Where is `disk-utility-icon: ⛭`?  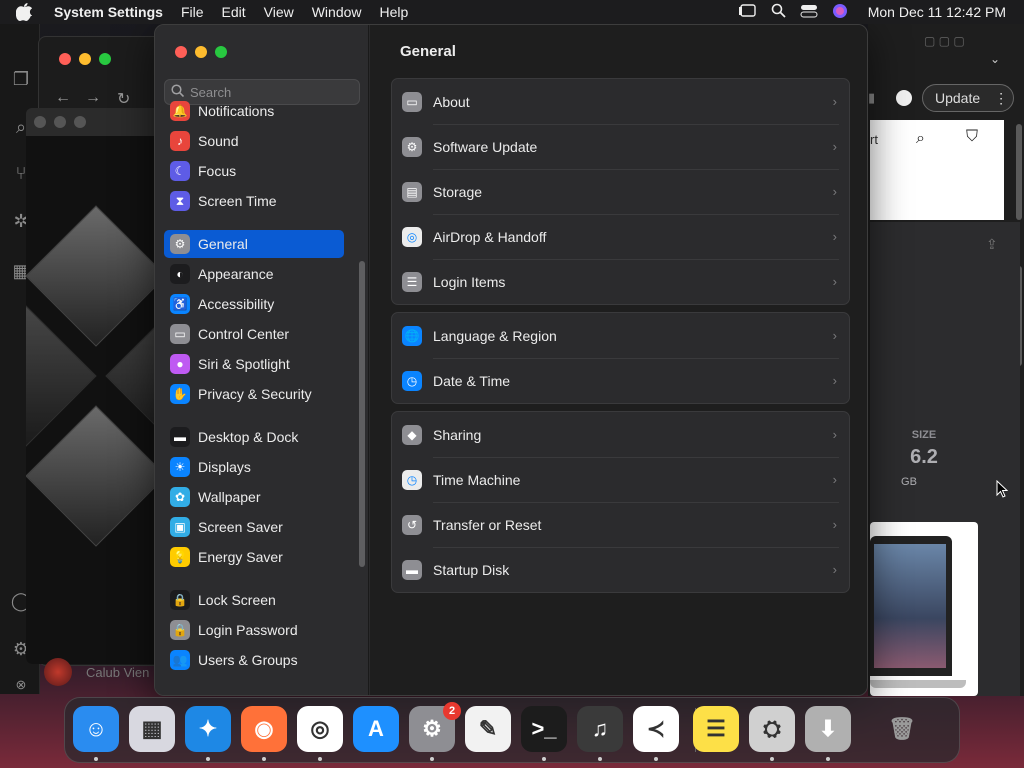
disk-utility-icon: ⛭ is located at coordinates (772, 729).